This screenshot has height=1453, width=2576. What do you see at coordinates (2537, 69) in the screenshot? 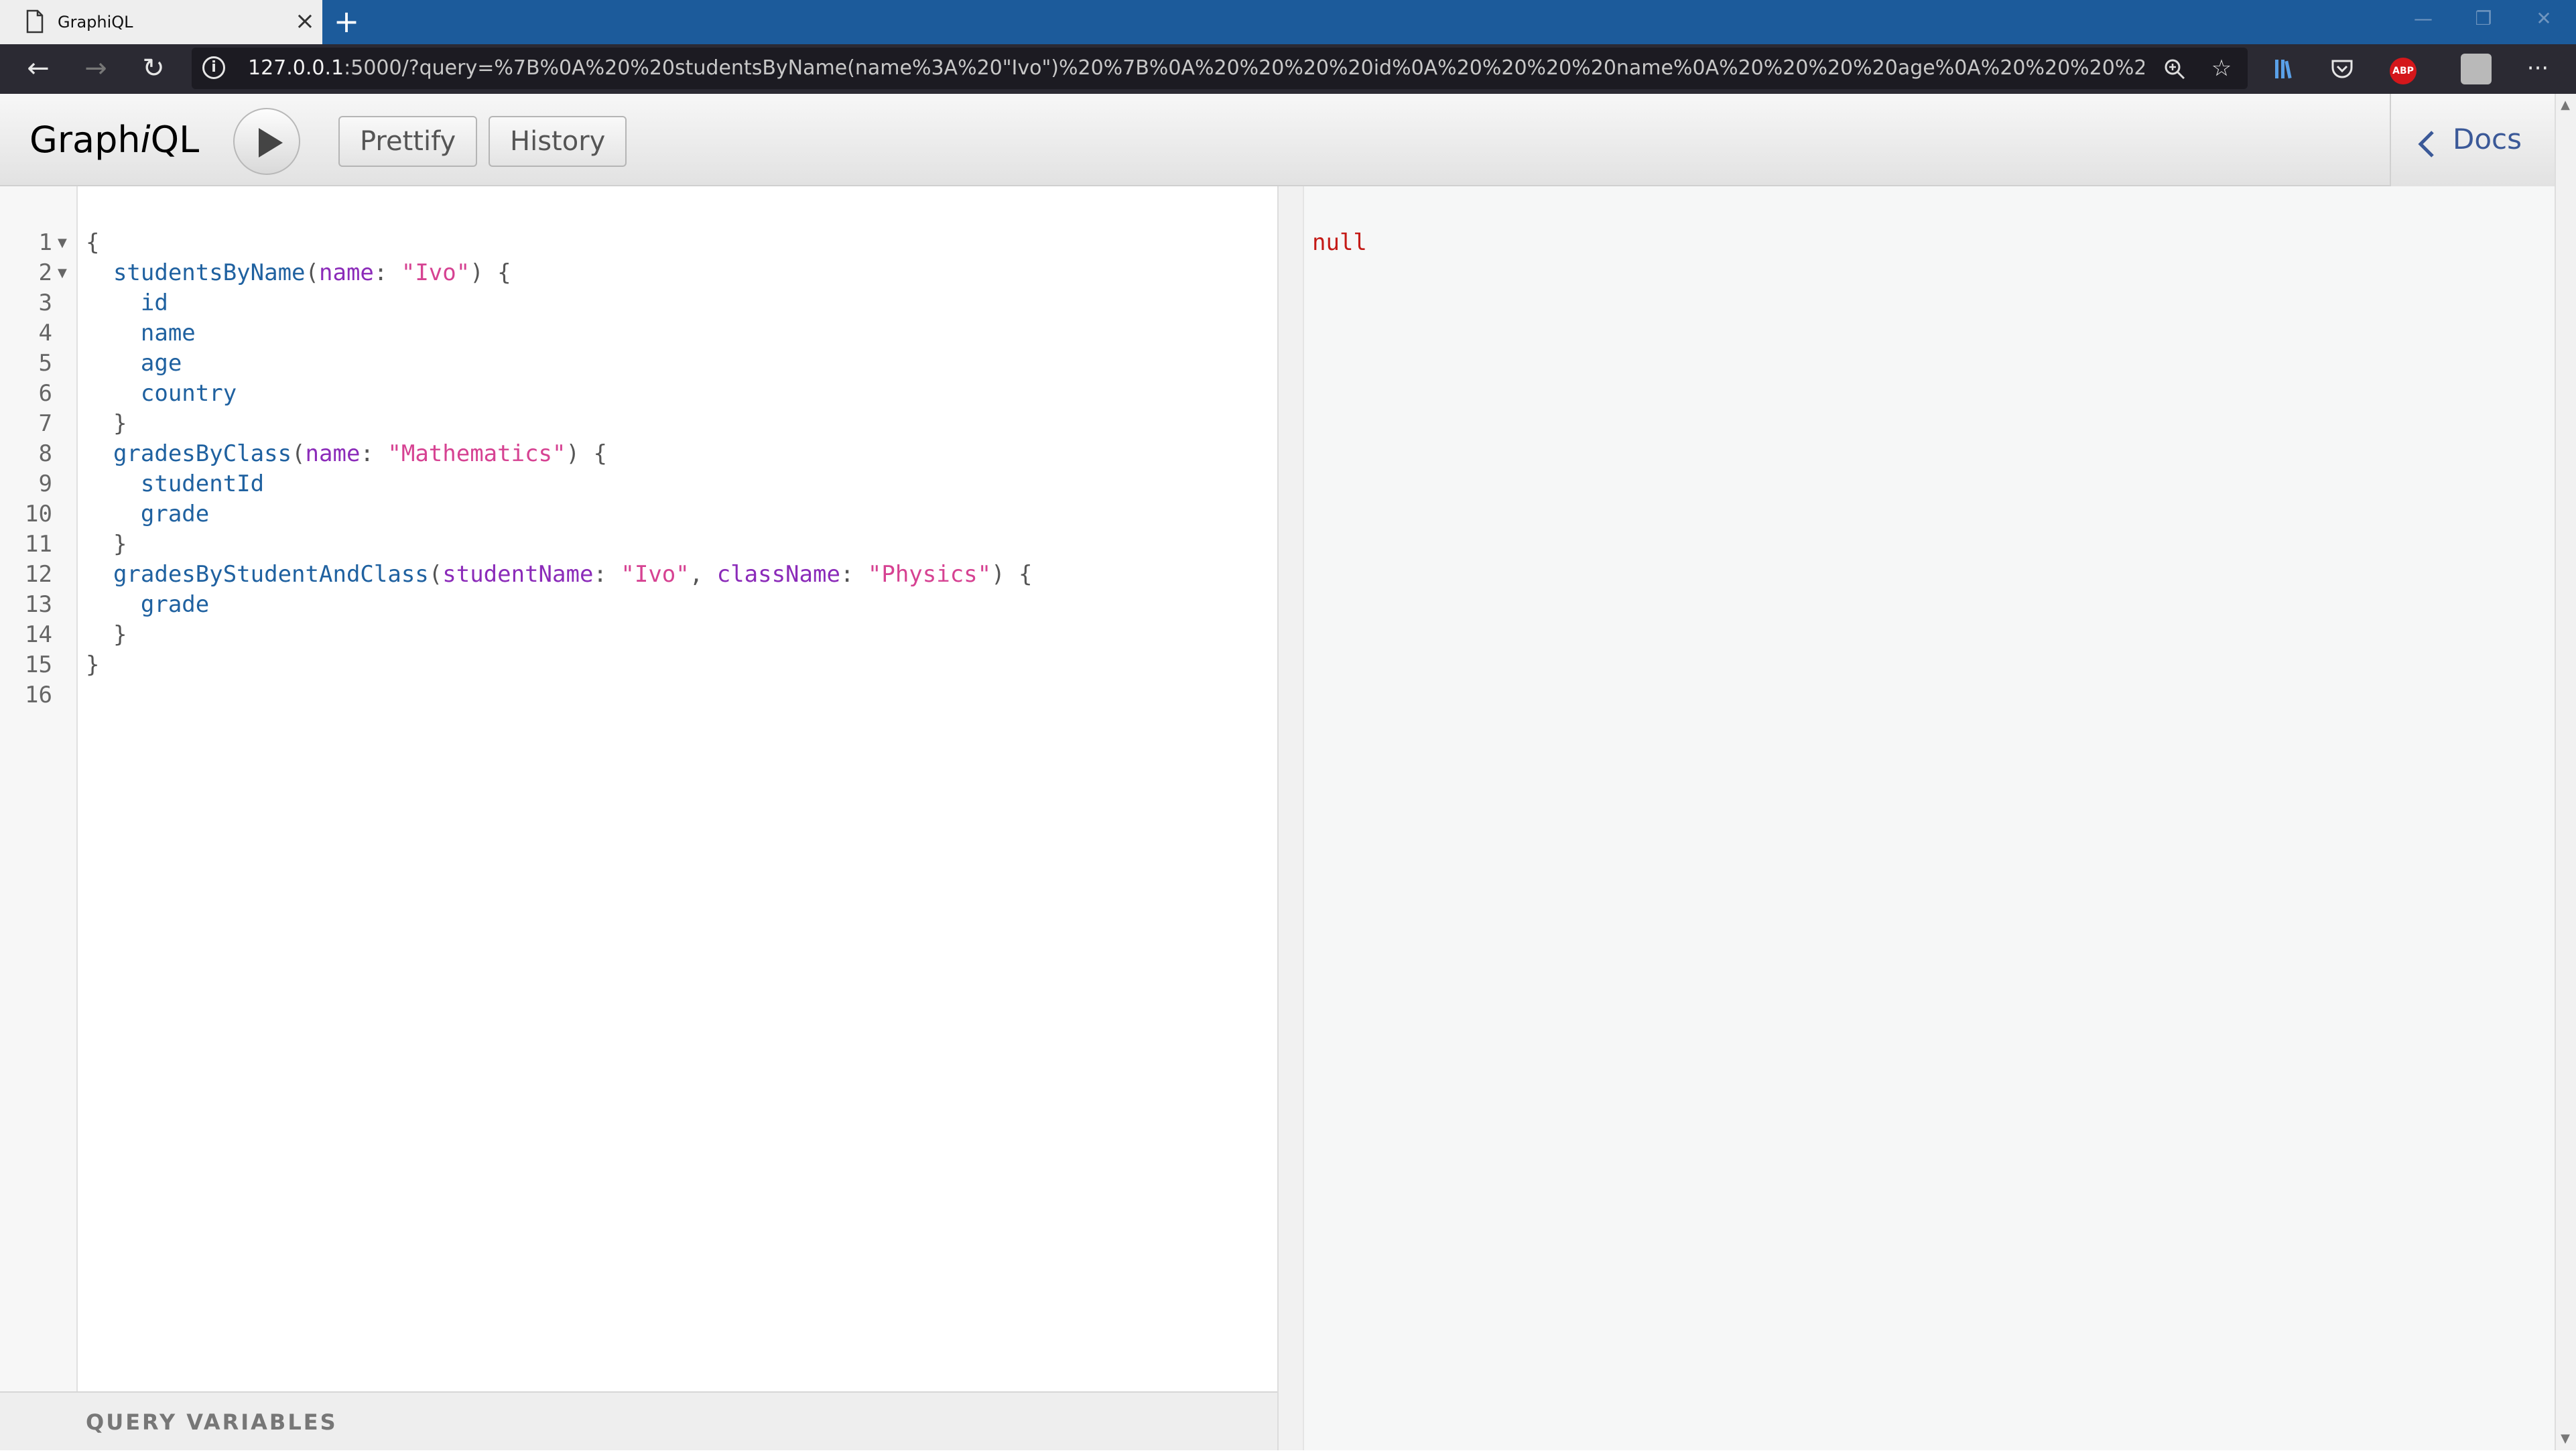
I see `menu-icon: ···` at bounding box center [2537, 69].